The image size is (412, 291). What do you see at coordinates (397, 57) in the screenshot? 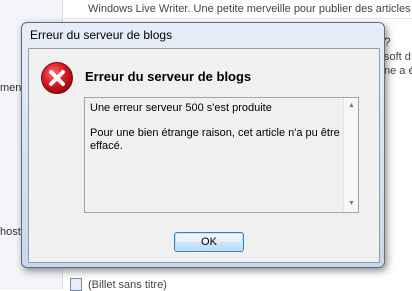
I see `background-fragment: soft d` at bounding box center [397, 57].